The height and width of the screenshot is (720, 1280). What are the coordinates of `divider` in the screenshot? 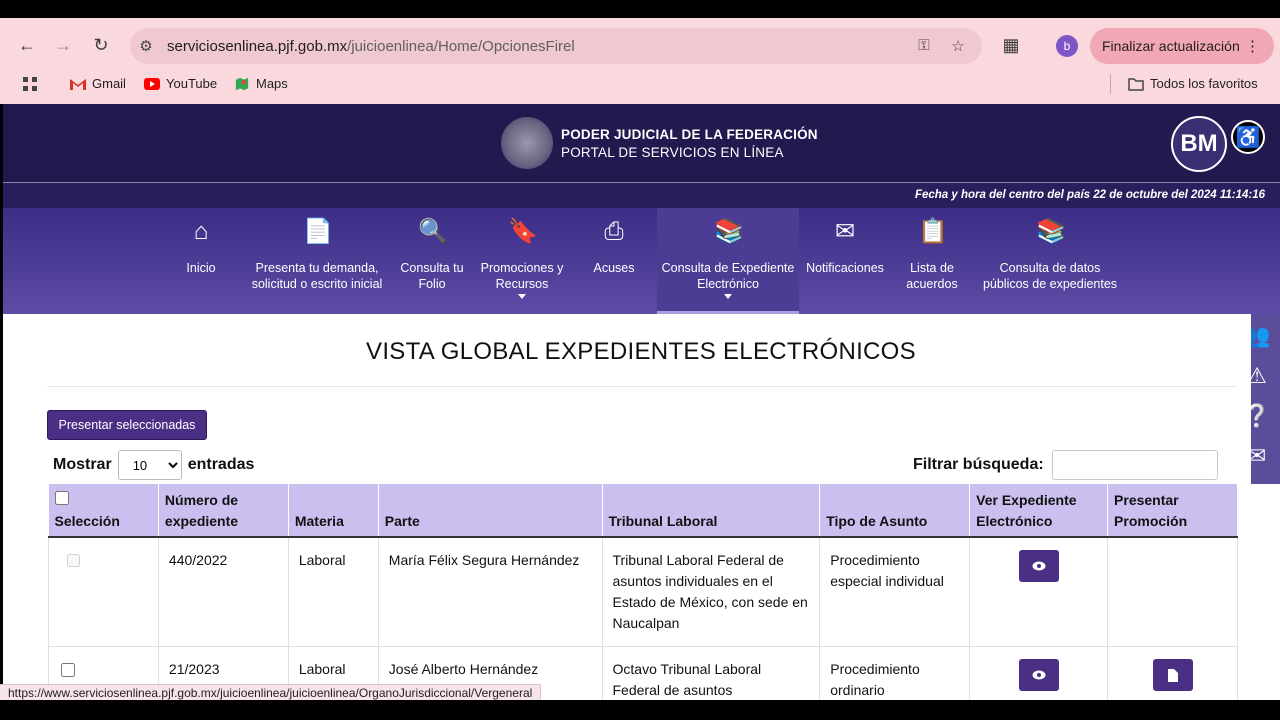 It's located at (642, 386).